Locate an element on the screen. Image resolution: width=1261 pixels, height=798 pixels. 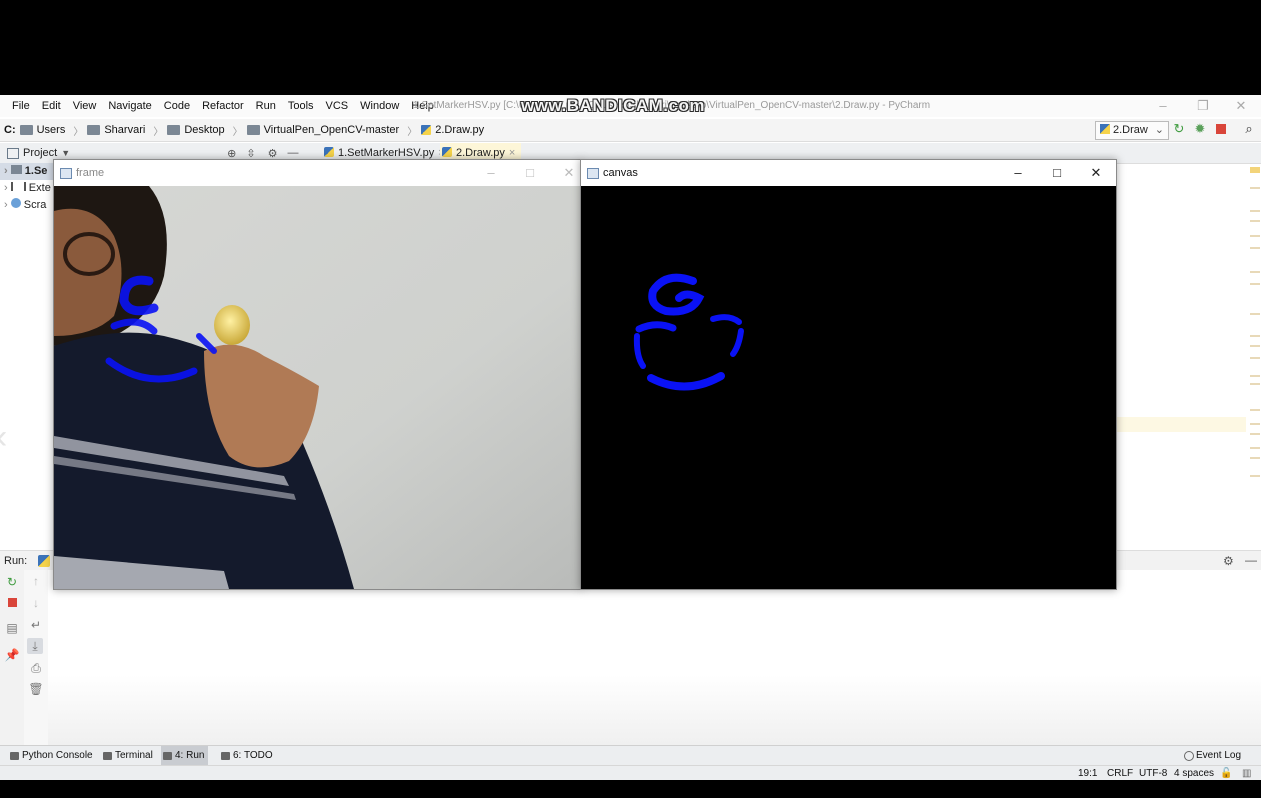
arrow-down-icon: ↓ is located at coordinates (36, 603).